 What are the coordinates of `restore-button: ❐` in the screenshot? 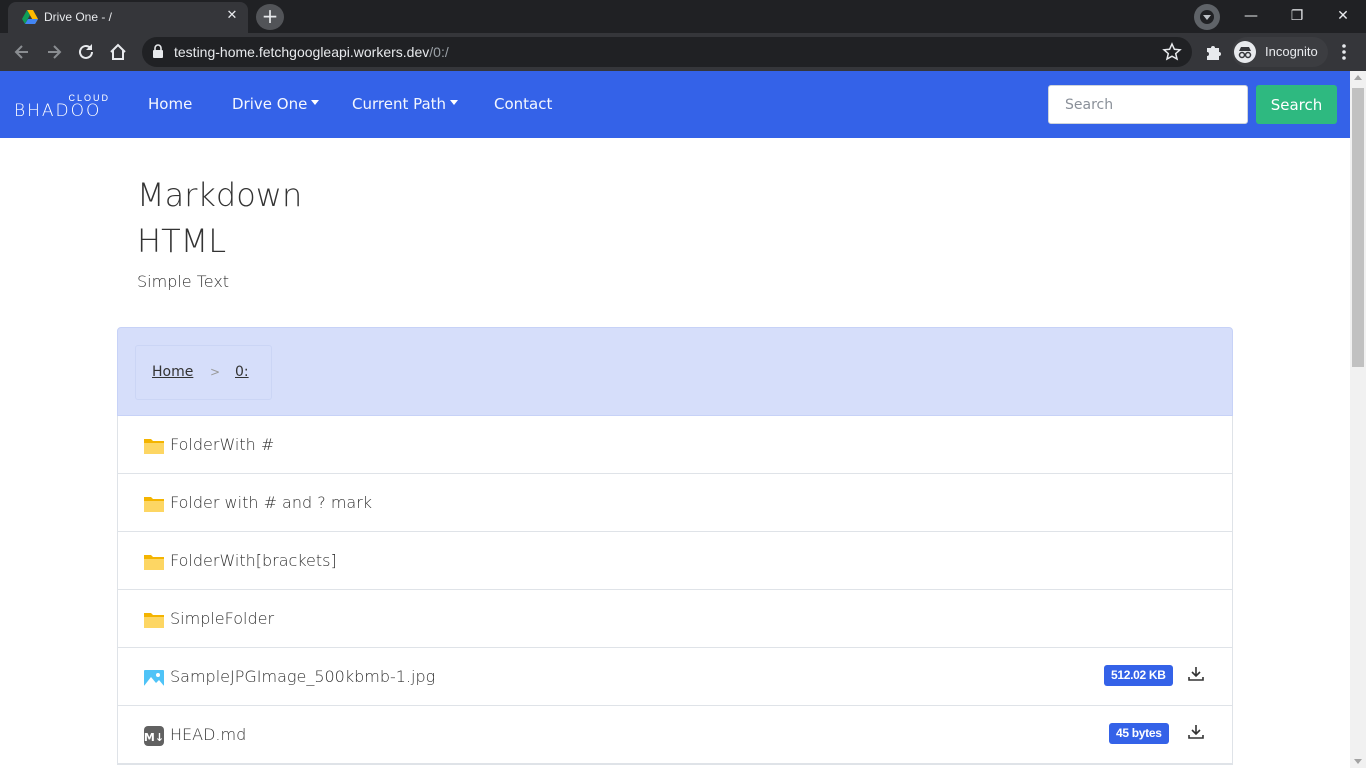 It's located at (1297, 16).